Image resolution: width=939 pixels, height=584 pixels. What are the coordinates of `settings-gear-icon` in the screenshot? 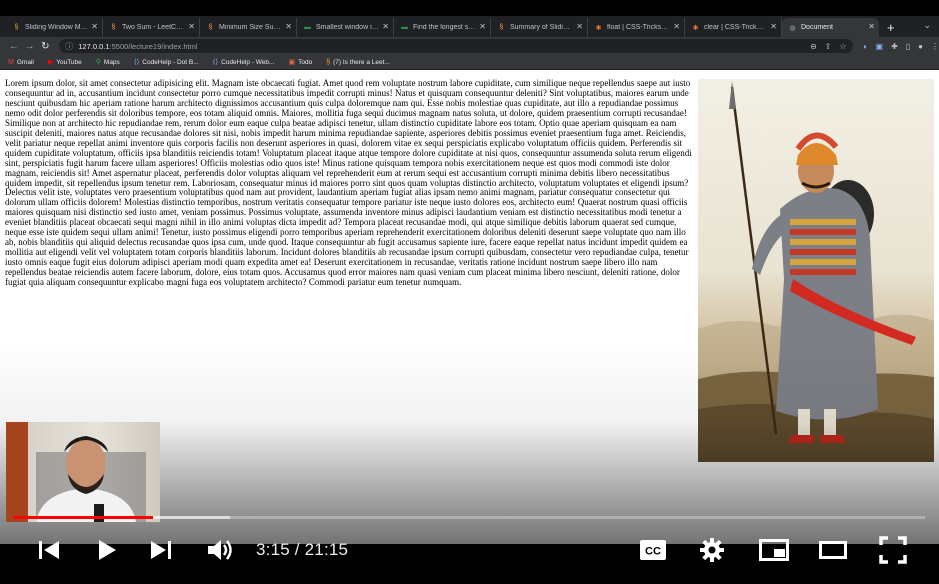 It's located at (712, 550).